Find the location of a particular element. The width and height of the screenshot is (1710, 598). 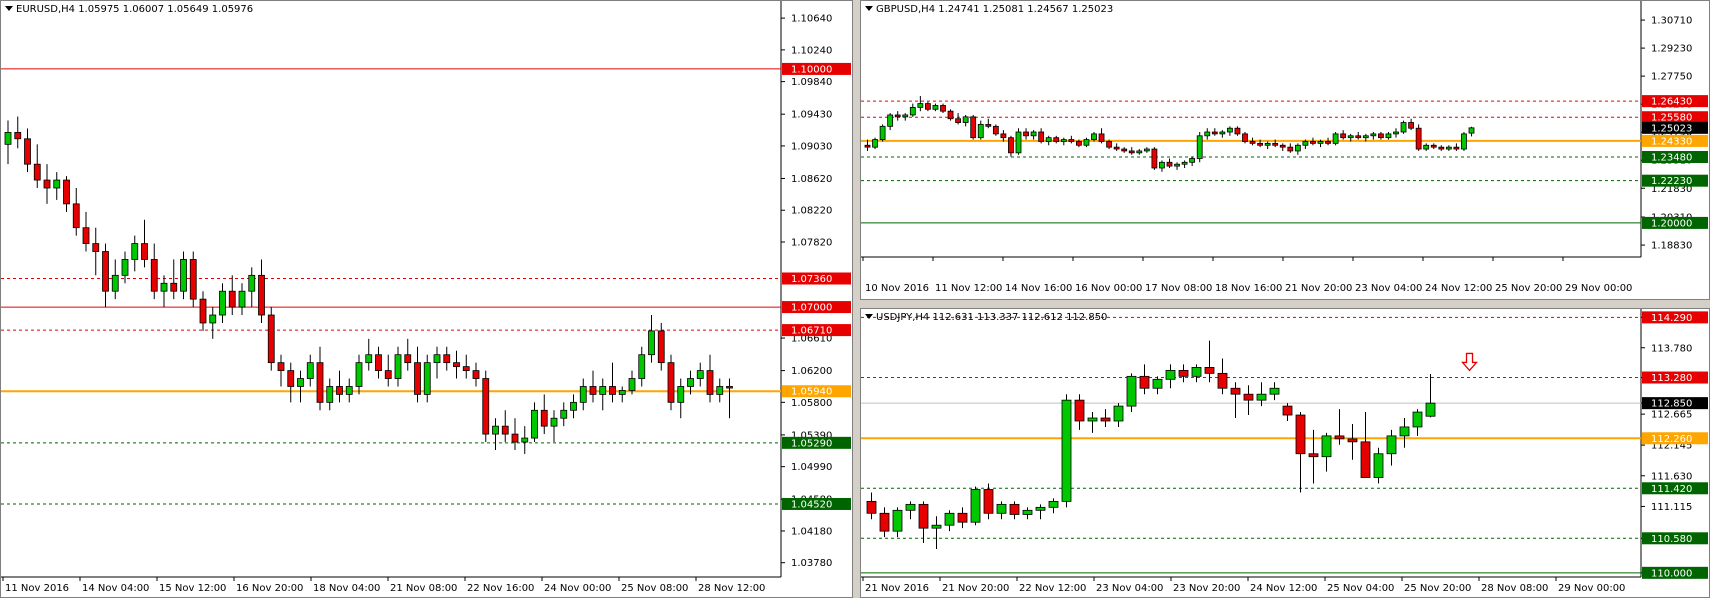

price-tick-label: 1.09430 is located at coordinates (811, 115).